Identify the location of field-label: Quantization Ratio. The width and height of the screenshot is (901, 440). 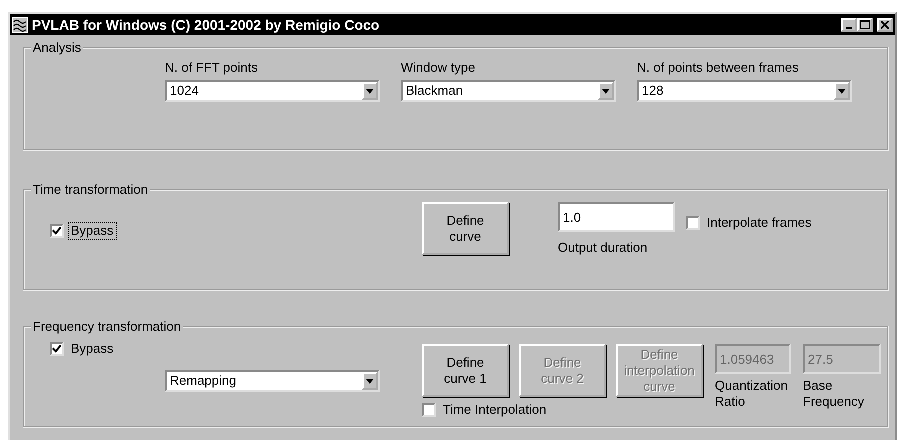
(752, 394).